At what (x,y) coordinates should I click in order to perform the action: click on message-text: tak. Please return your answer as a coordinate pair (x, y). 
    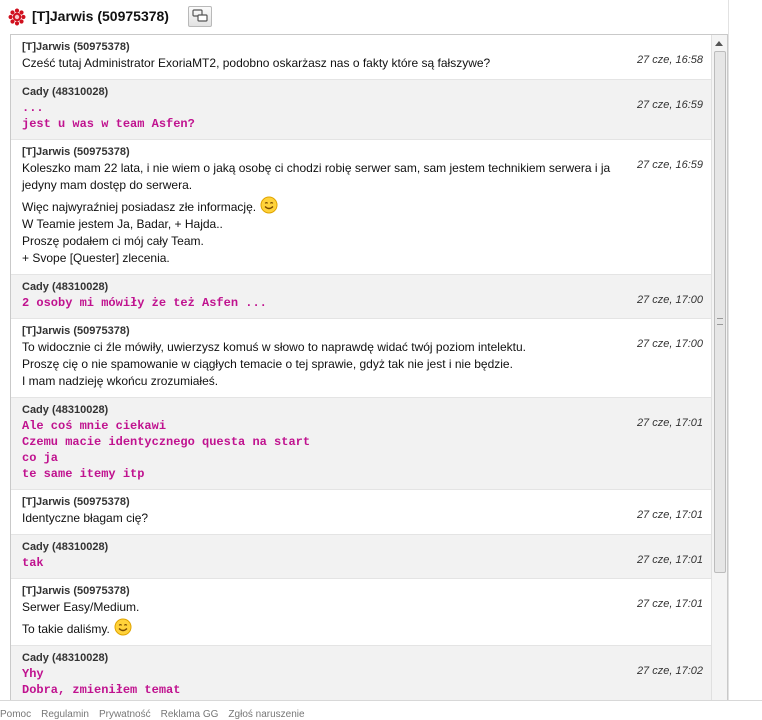
    Looking at the image, I should click on (322, 563).